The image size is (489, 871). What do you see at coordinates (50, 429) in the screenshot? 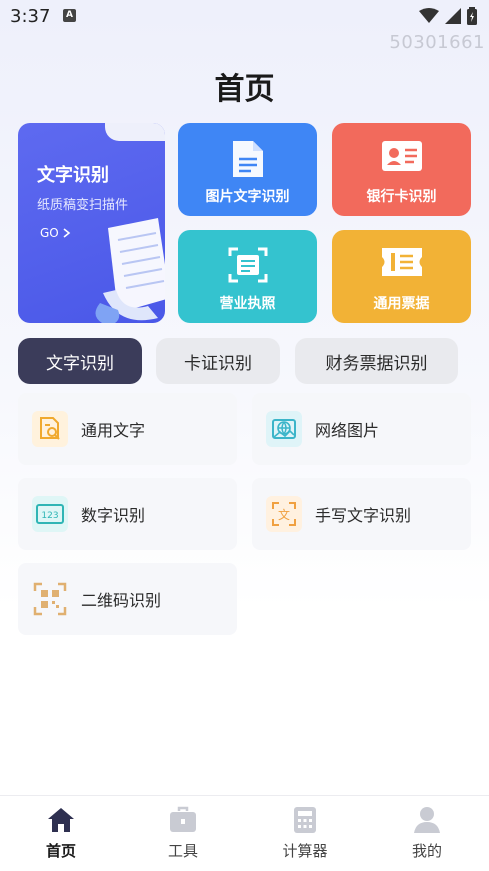
I see `document-search-icon` at bounding box center [50, 429].